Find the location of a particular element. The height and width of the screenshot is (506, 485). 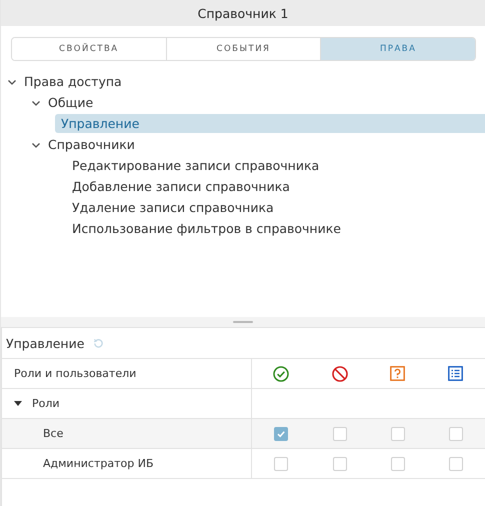

reset-icon is located at coordinates (98, 343).